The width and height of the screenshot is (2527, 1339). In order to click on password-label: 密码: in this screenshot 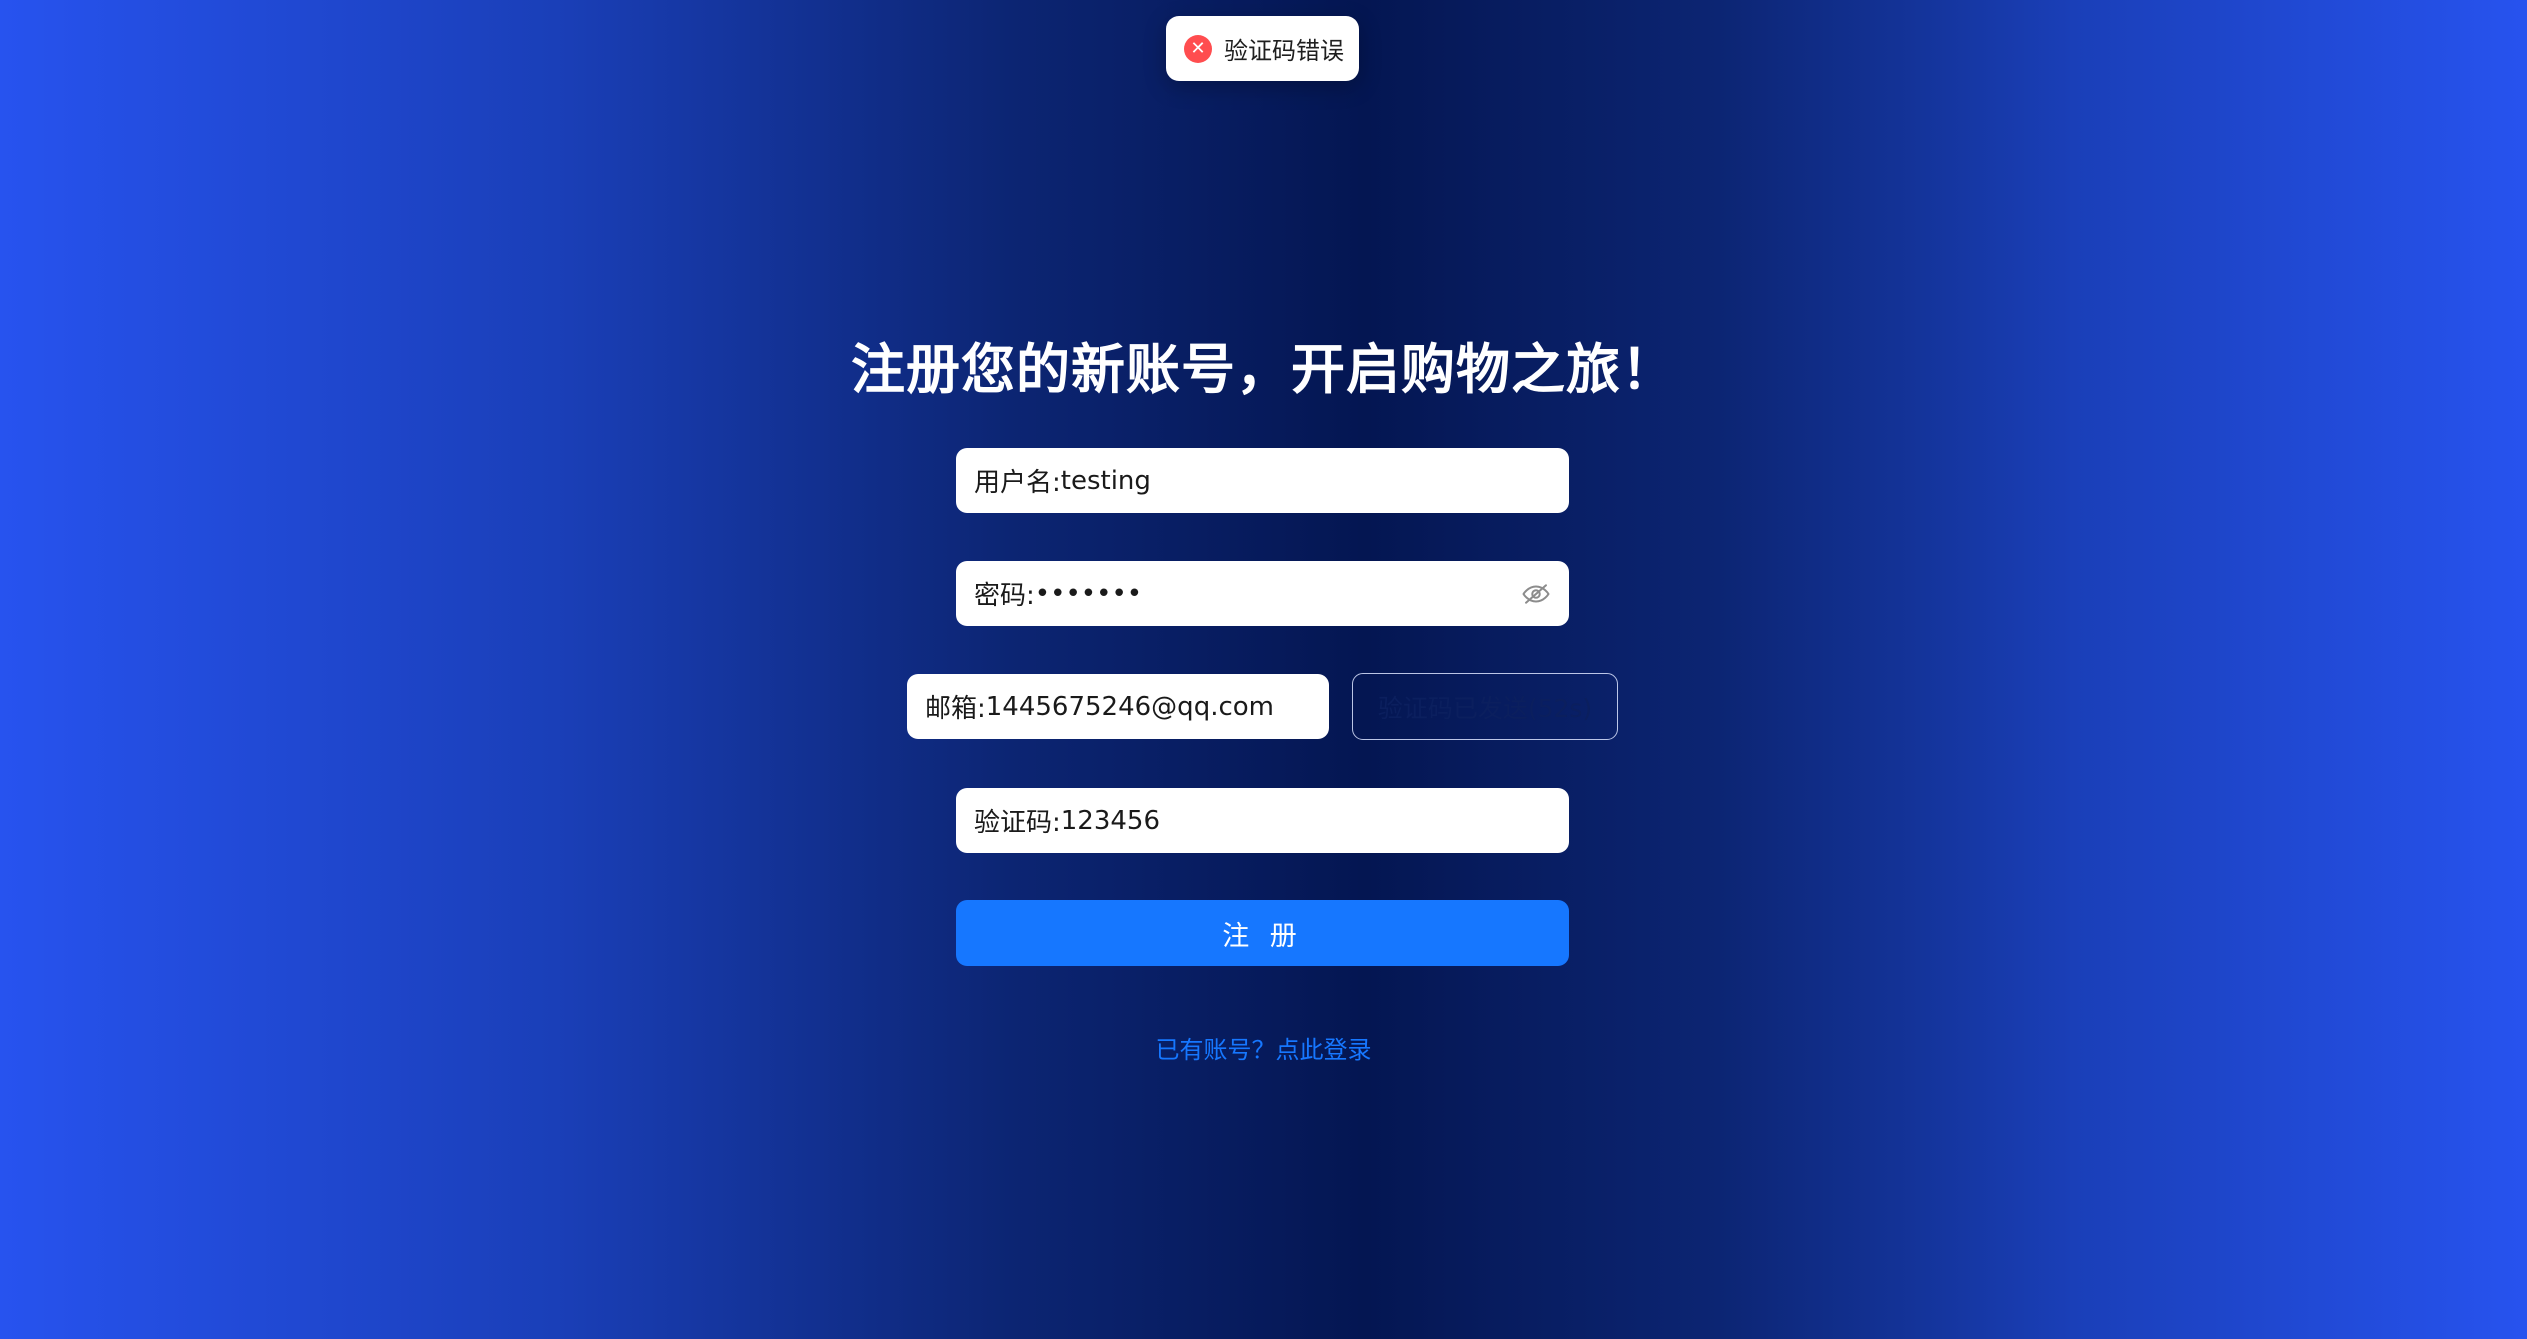, I will do `click(1004, 596)`.